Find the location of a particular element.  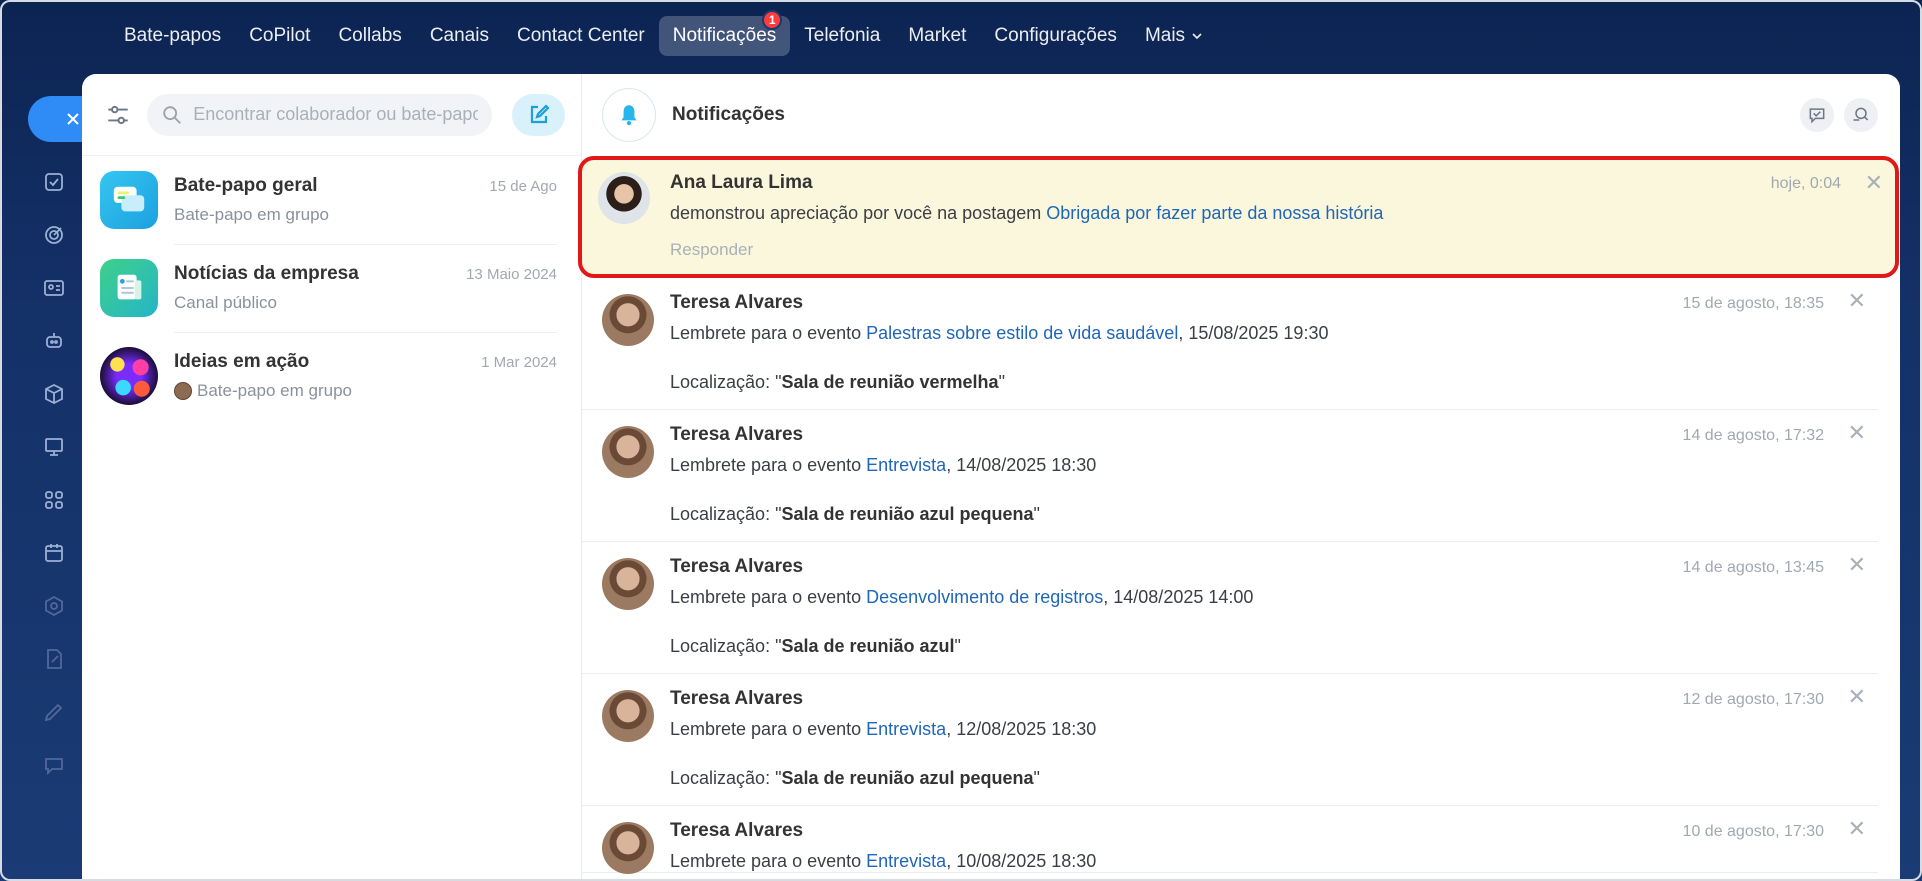

apps-icon is located at coordinates (54, 500).